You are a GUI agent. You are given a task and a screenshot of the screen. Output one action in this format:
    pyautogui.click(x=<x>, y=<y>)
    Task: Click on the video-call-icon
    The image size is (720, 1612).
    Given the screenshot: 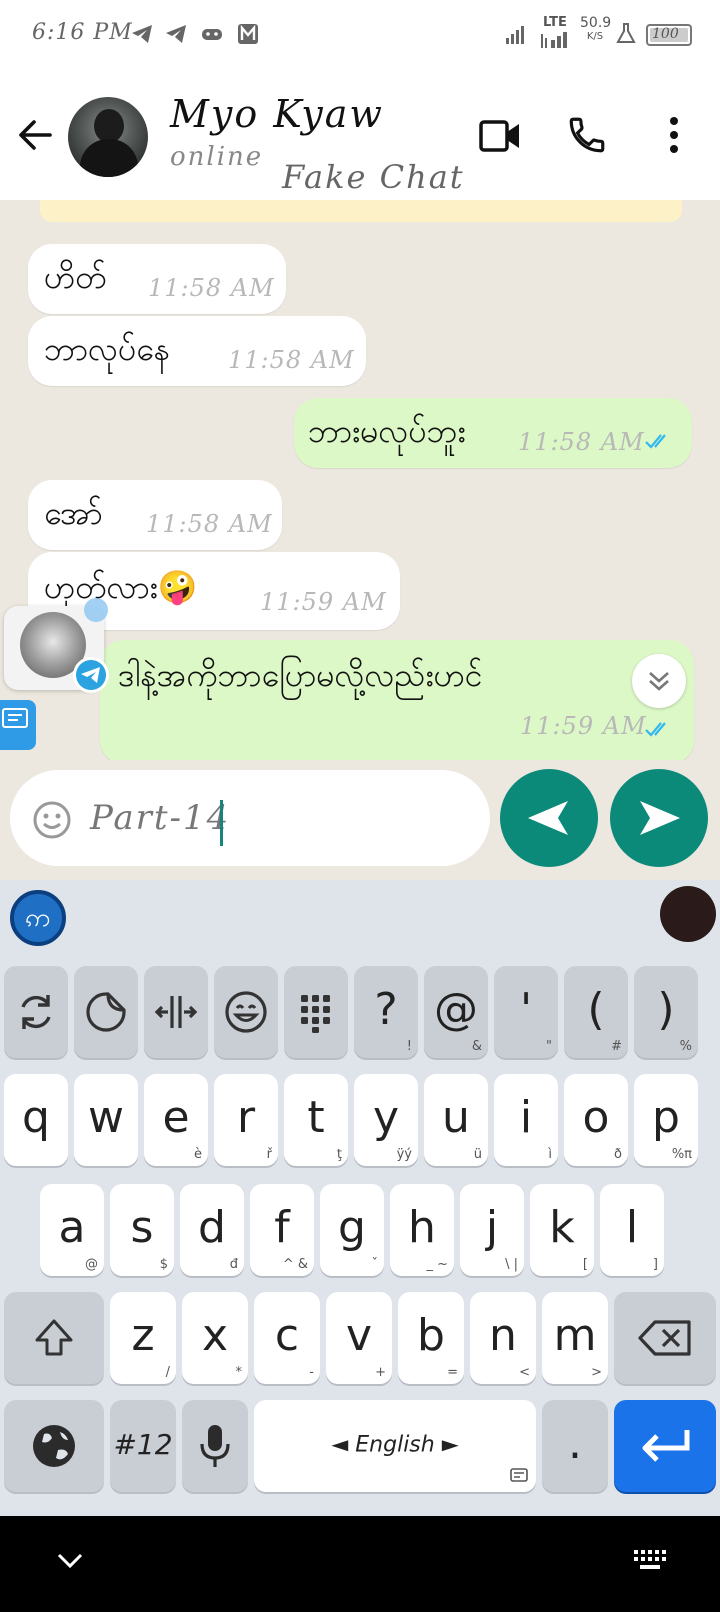 What is the action you would take?
    pyautogui.click(x=500, y=136)
    